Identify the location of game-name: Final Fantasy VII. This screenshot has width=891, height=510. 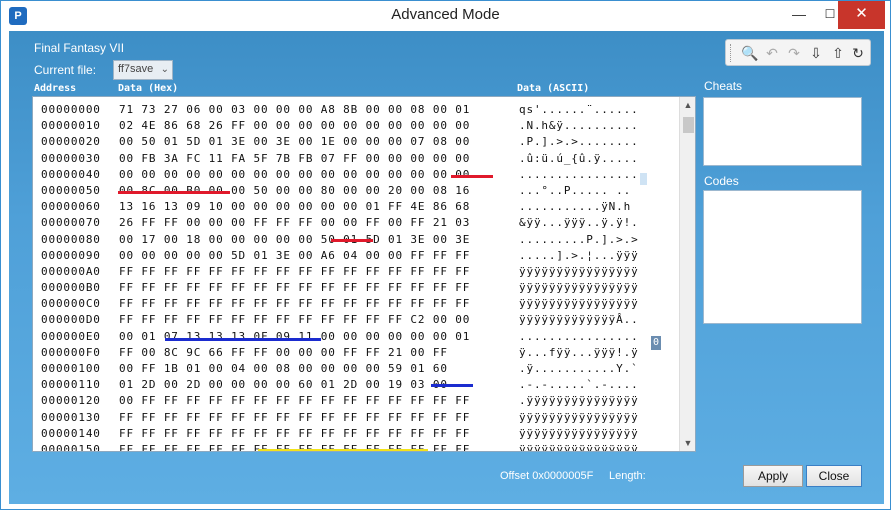
(79, 48).